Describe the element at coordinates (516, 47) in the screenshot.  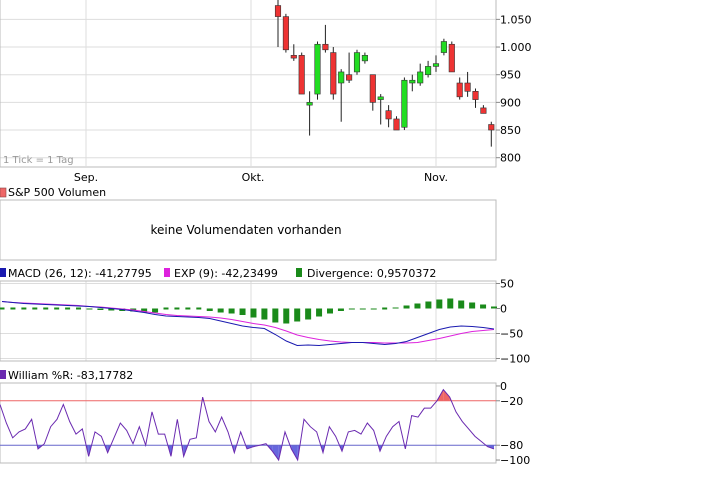
I see `price-y-tick-label: 1.000` at that location.